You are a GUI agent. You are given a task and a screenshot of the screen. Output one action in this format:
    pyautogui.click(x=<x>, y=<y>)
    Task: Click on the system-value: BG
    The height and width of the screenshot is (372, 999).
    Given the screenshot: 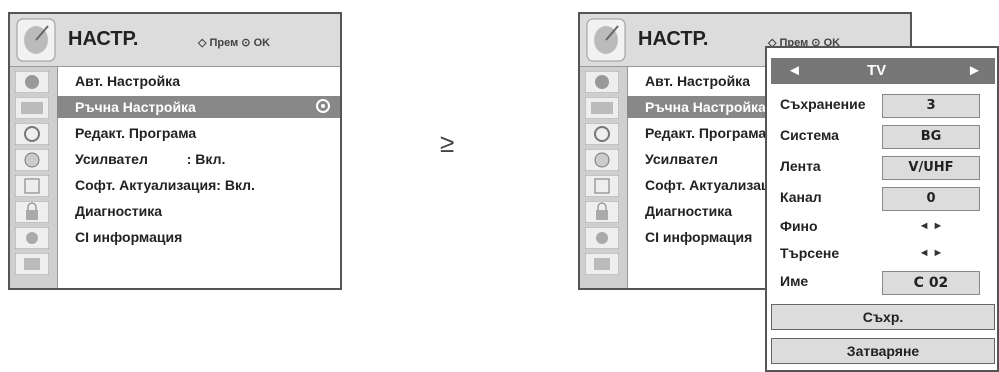 What is the action you would take?
    pyautogui.click(x=931, y=137)
    